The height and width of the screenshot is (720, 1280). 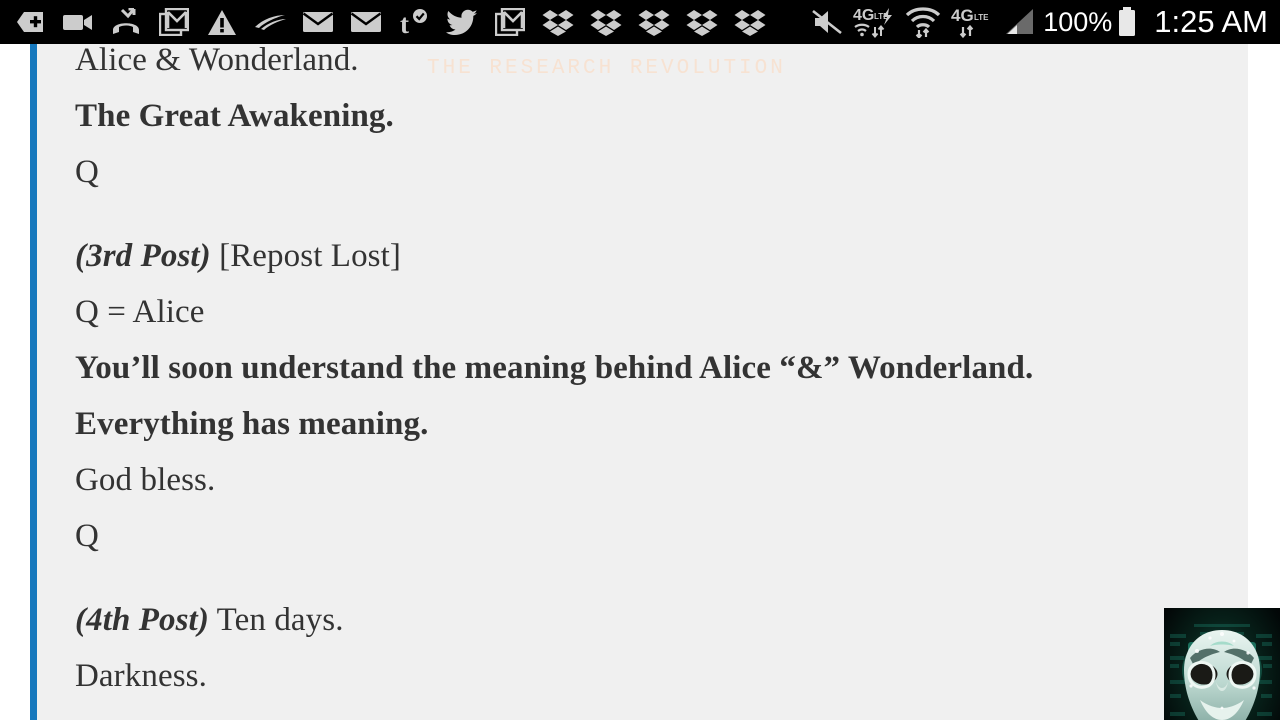 What do you see at coordinates (1078, 21) in the screenshot?
I see `battery-percent-label: 100%` at bounding box center [1078, 21].